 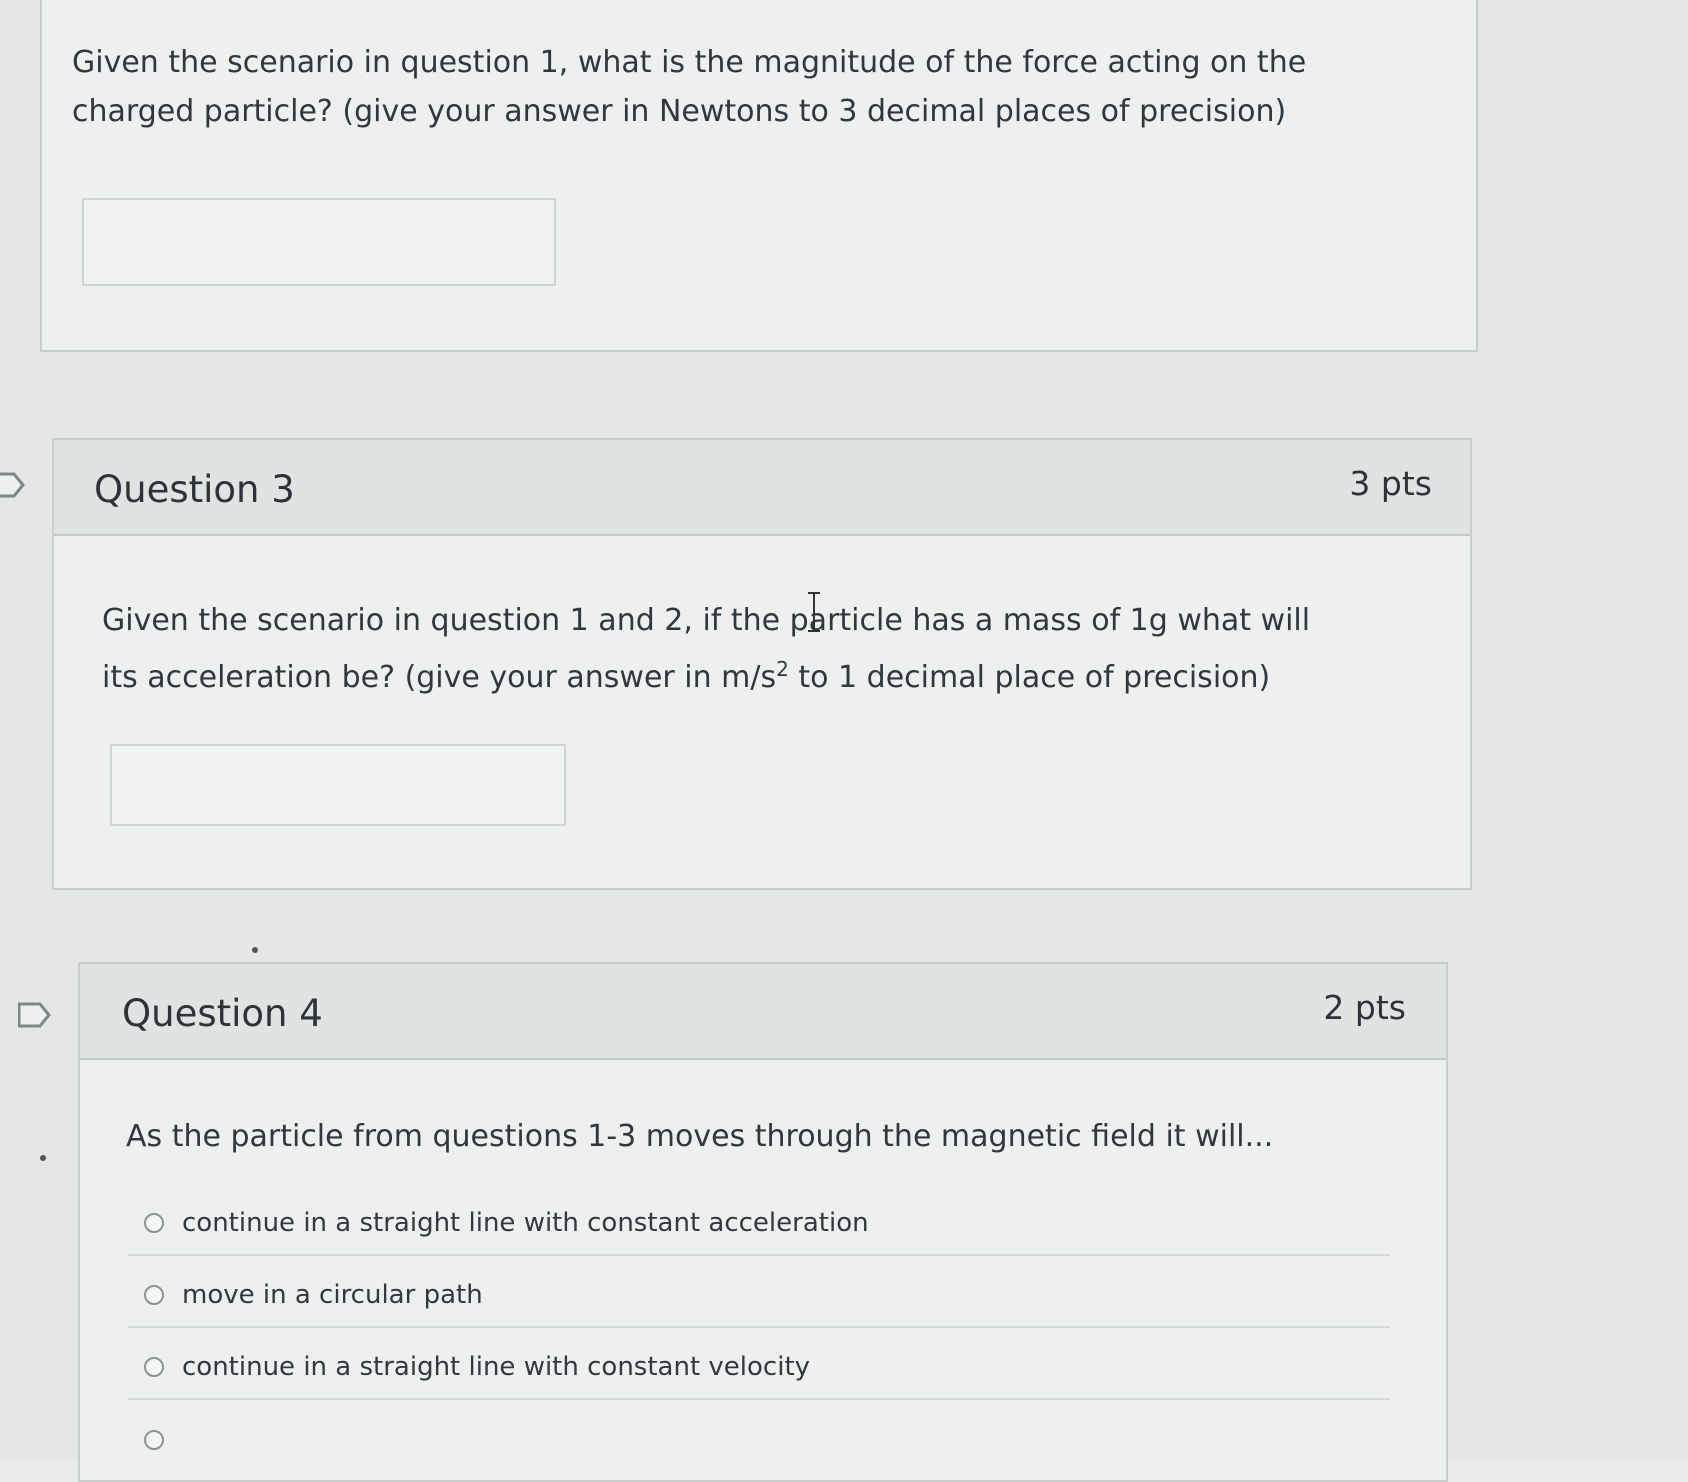 What do you see at coordinates (759, 1296) in the screenshot?
I see `question-4-option-2: move in a circular path` at bounding box center [759, 1296].